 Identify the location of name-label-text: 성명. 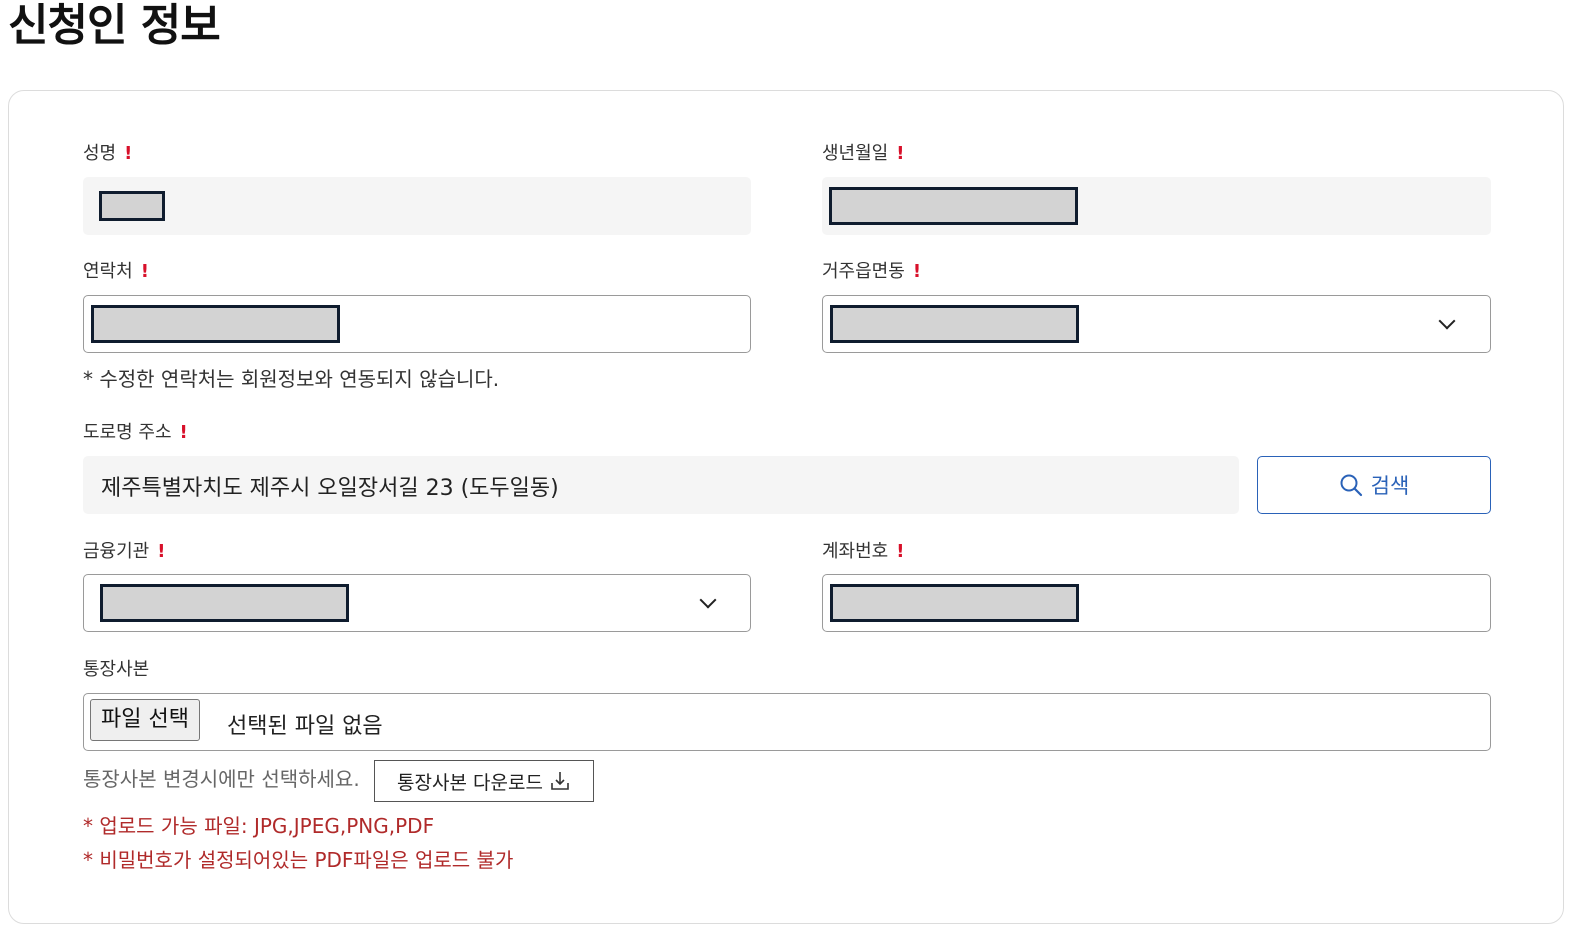
(100, 153).